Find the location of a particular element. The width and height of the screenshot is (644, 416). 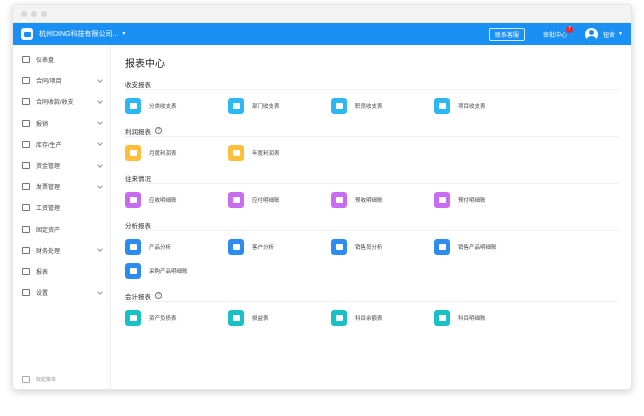

sidebar-item: 固定资产 is located at coordinates (61, 229).